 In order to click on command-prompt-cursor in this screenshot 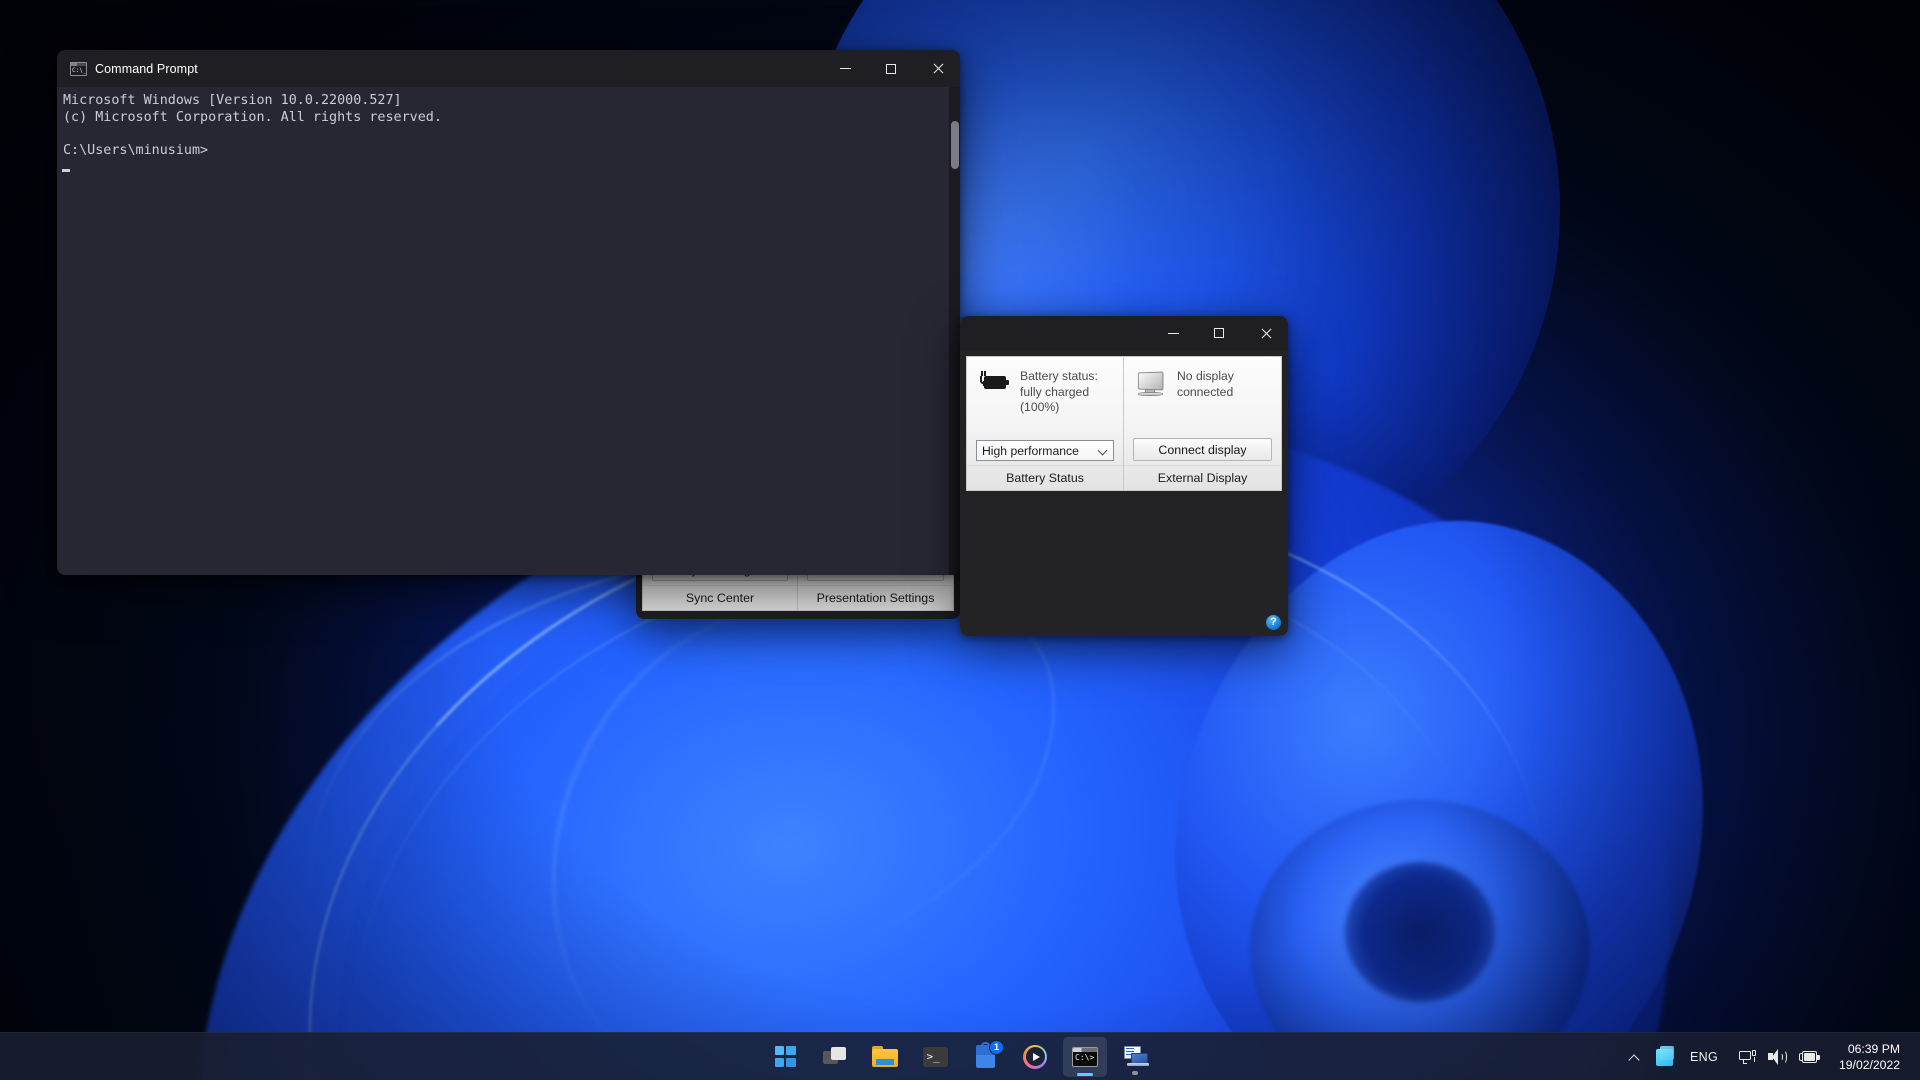, I will do `click(66, 171)`.